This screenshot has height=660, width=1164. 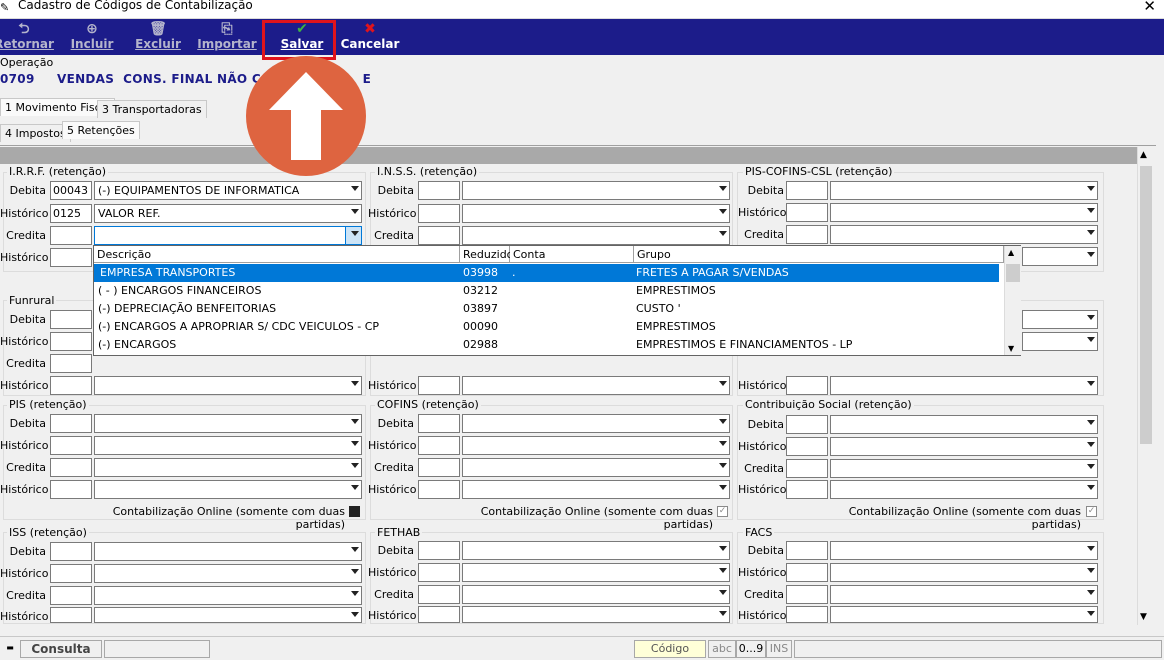 What do you see at coordinates (1013, 273) in the screenshot?
I see `dropdown-scroll-thumb` at bounding box center [1013, 273].